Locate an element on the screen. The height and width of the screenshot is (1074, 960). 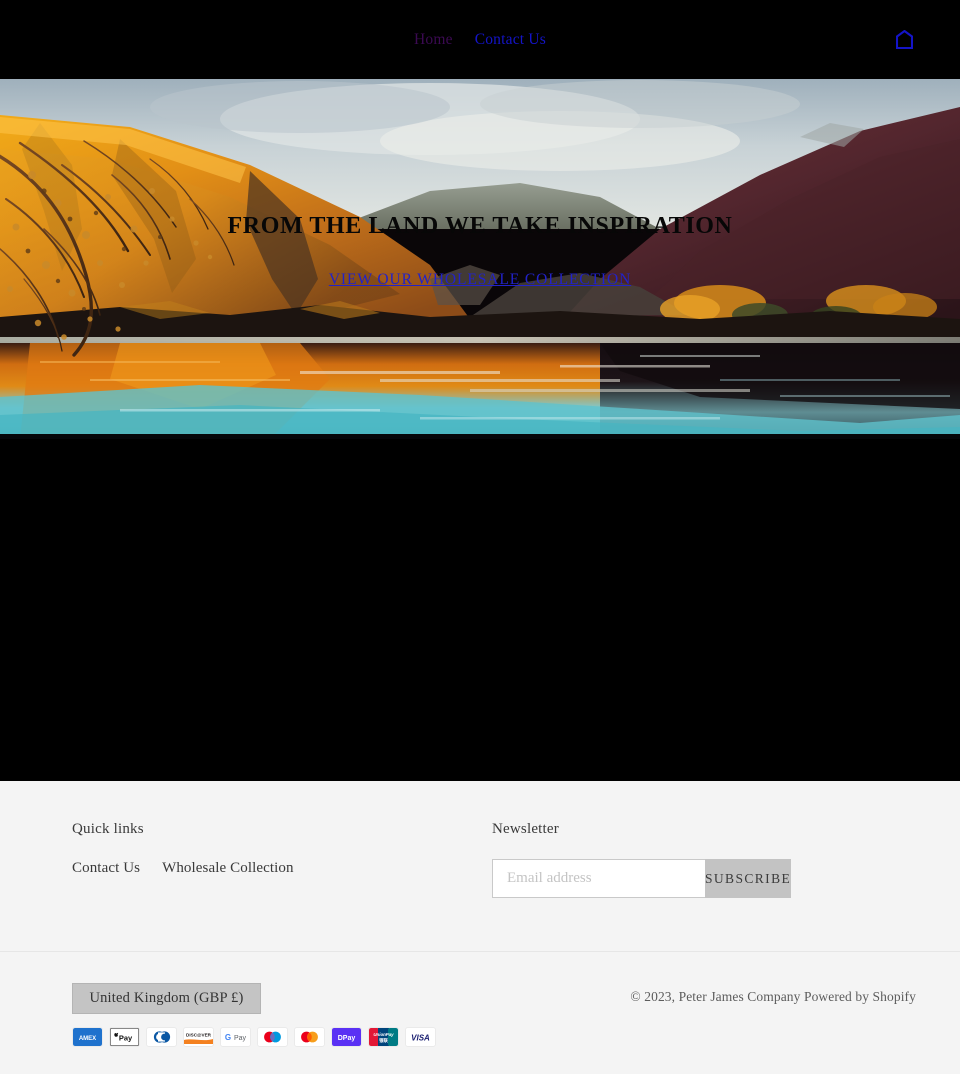
footer-newsletter-column: Newsletter SUBSCRIBE is located at coordinates (704, 886).